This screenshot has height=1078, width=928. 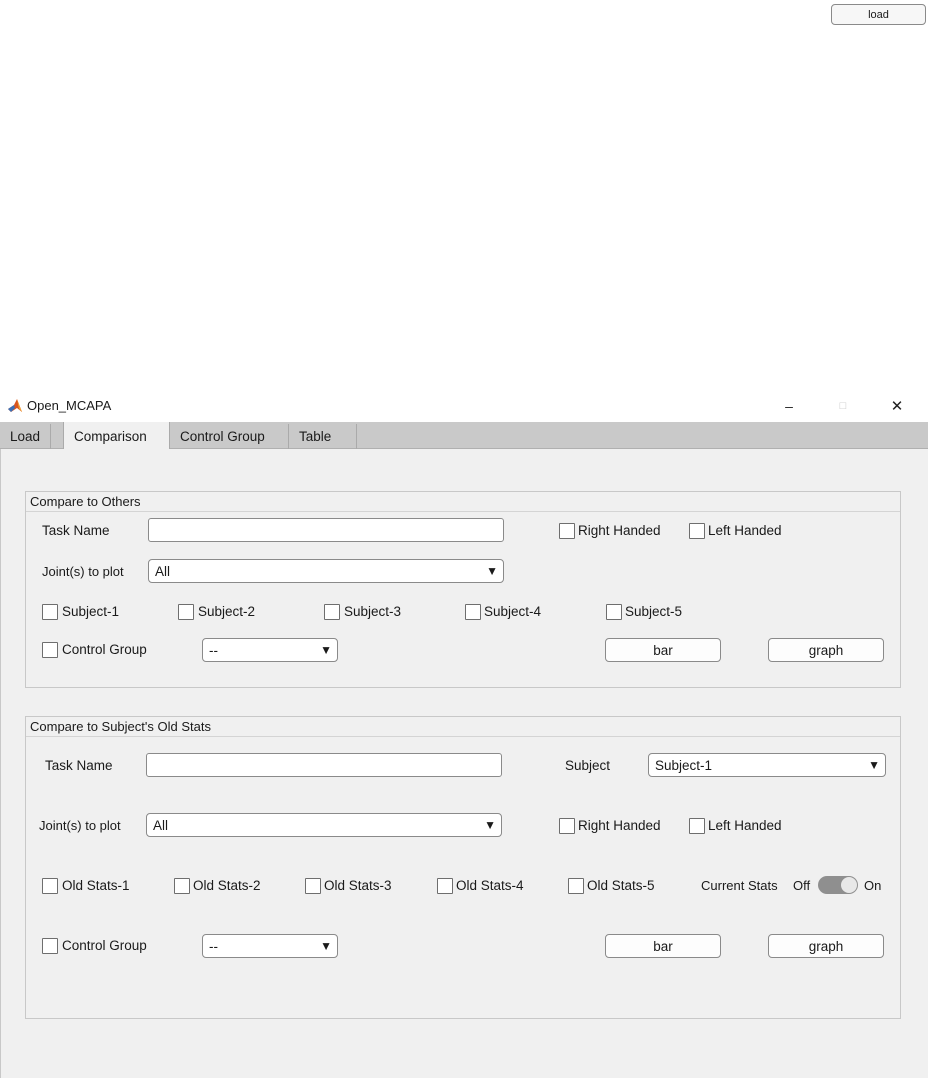 What do you see at coordinates (182, 886) in the screenshot?
I see `old-stats-2-checkbox` at bounding box center [182, 886].